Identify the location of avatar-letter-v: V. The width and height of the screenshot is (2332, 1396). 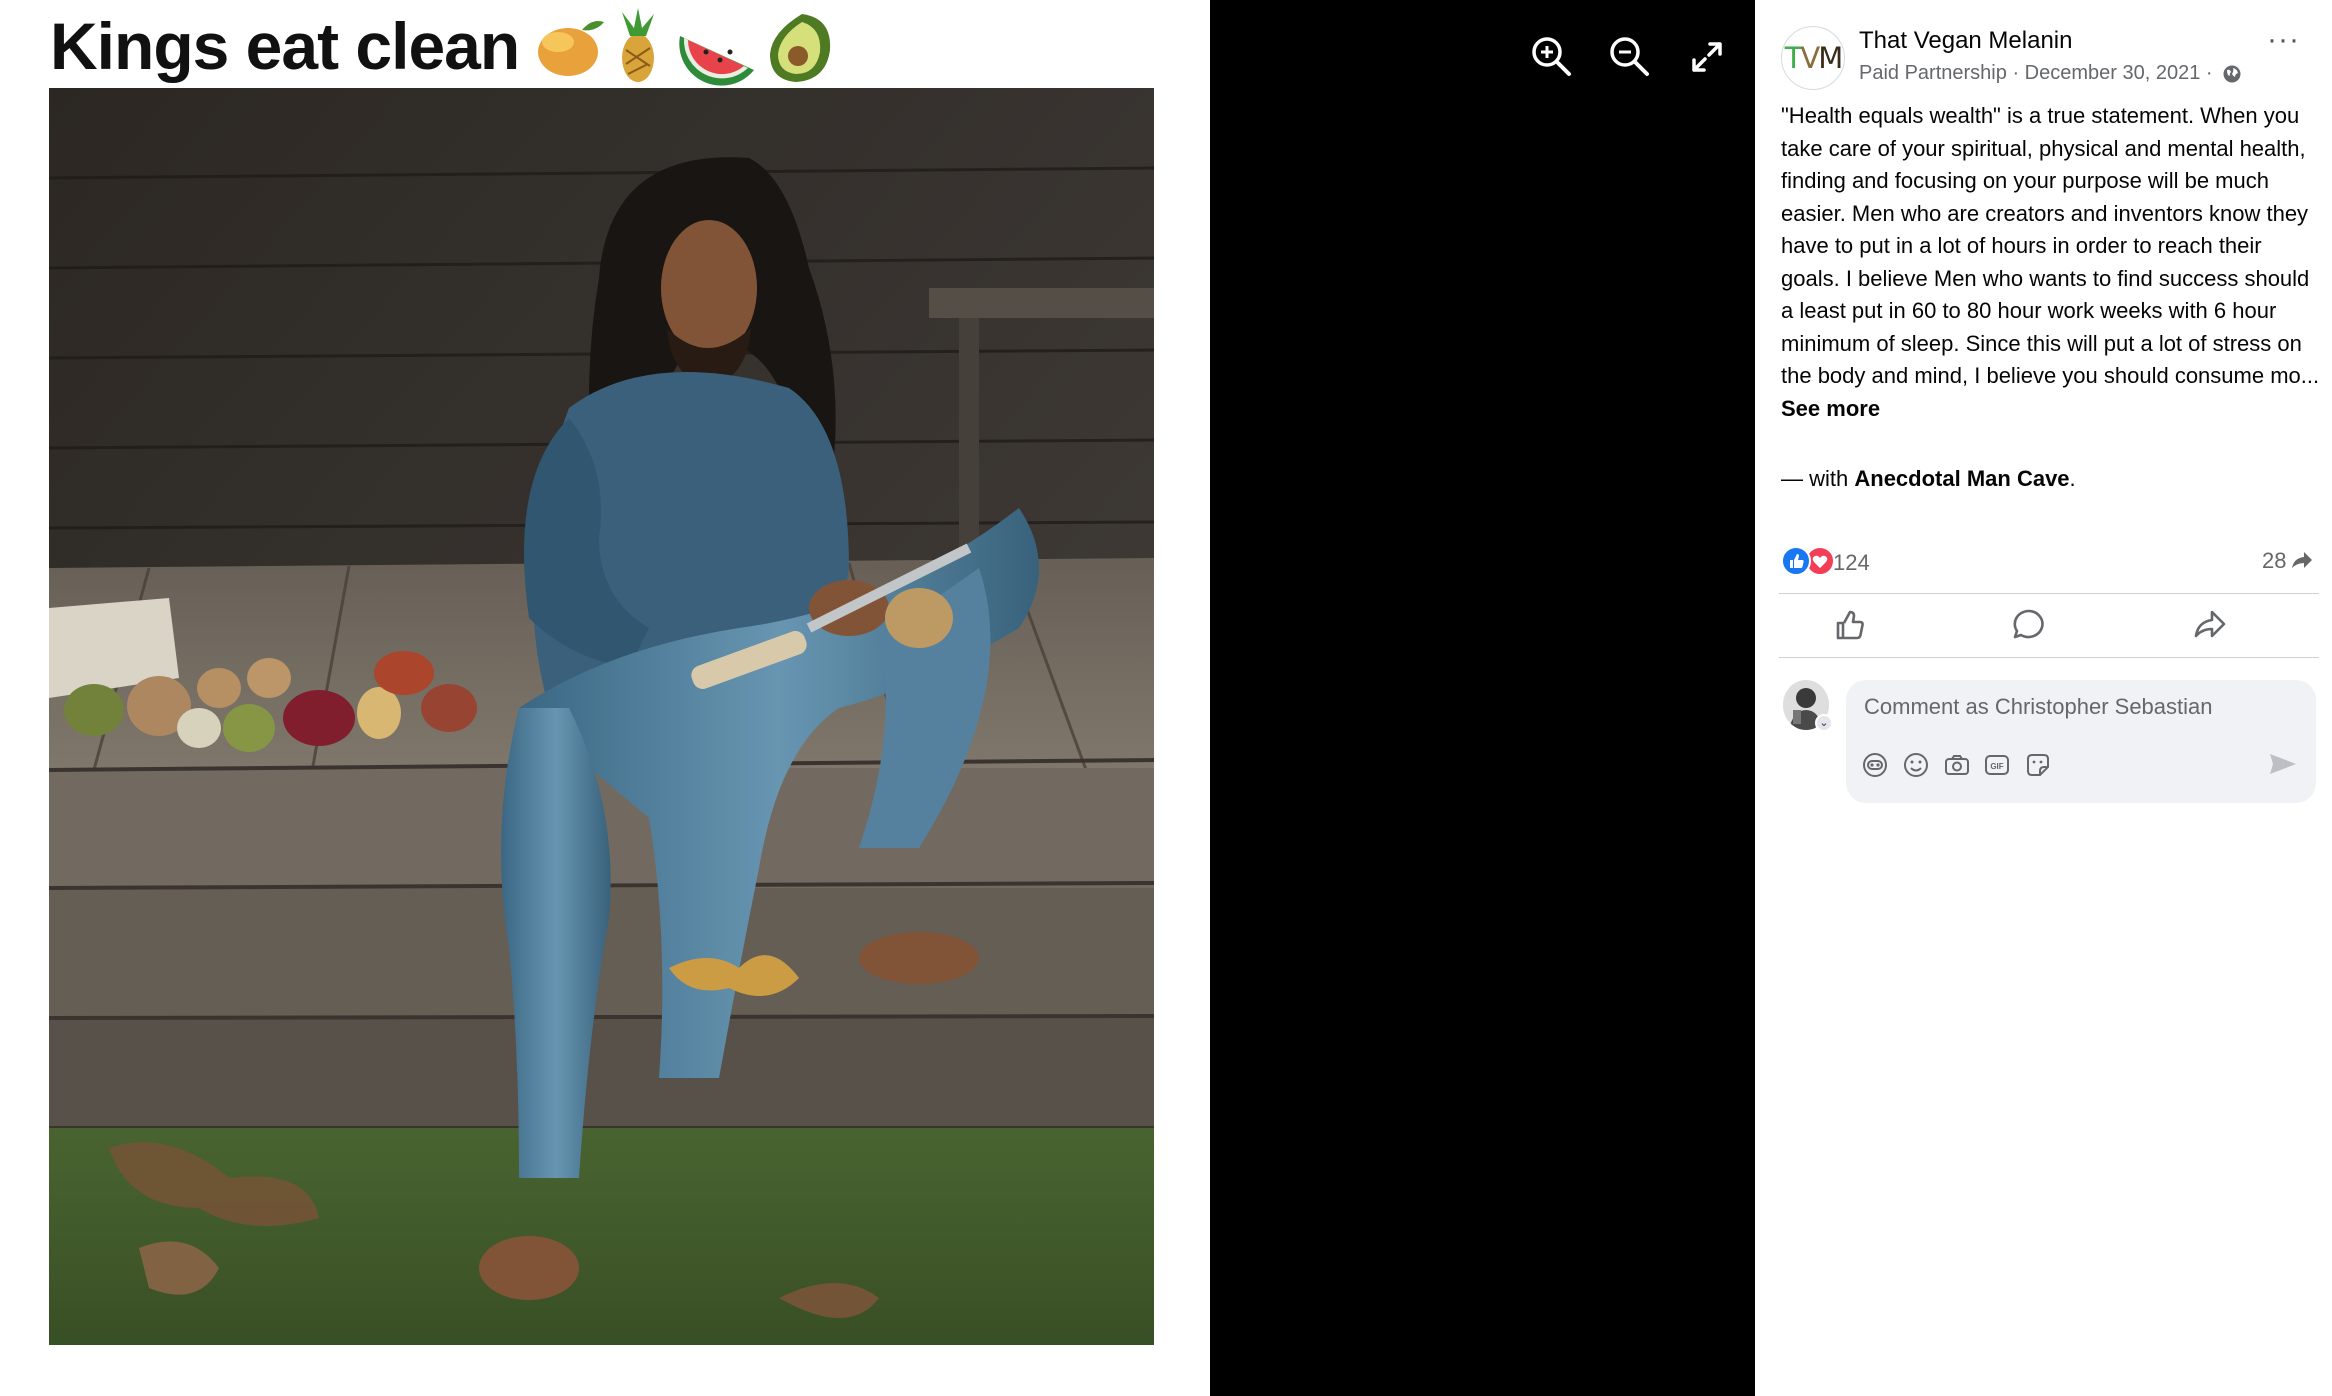
(1810, 58).